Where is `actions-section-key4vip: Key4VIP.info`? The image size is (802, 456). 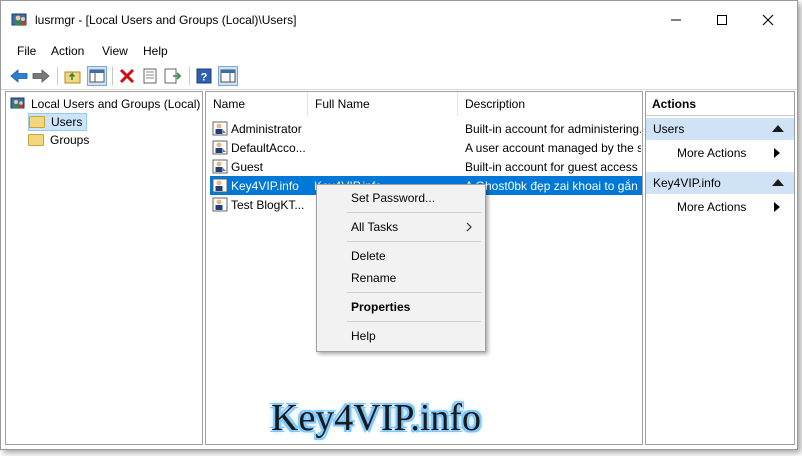
actions-section-key4vip: Key4VIP.info is located at coordinates (720, 183).